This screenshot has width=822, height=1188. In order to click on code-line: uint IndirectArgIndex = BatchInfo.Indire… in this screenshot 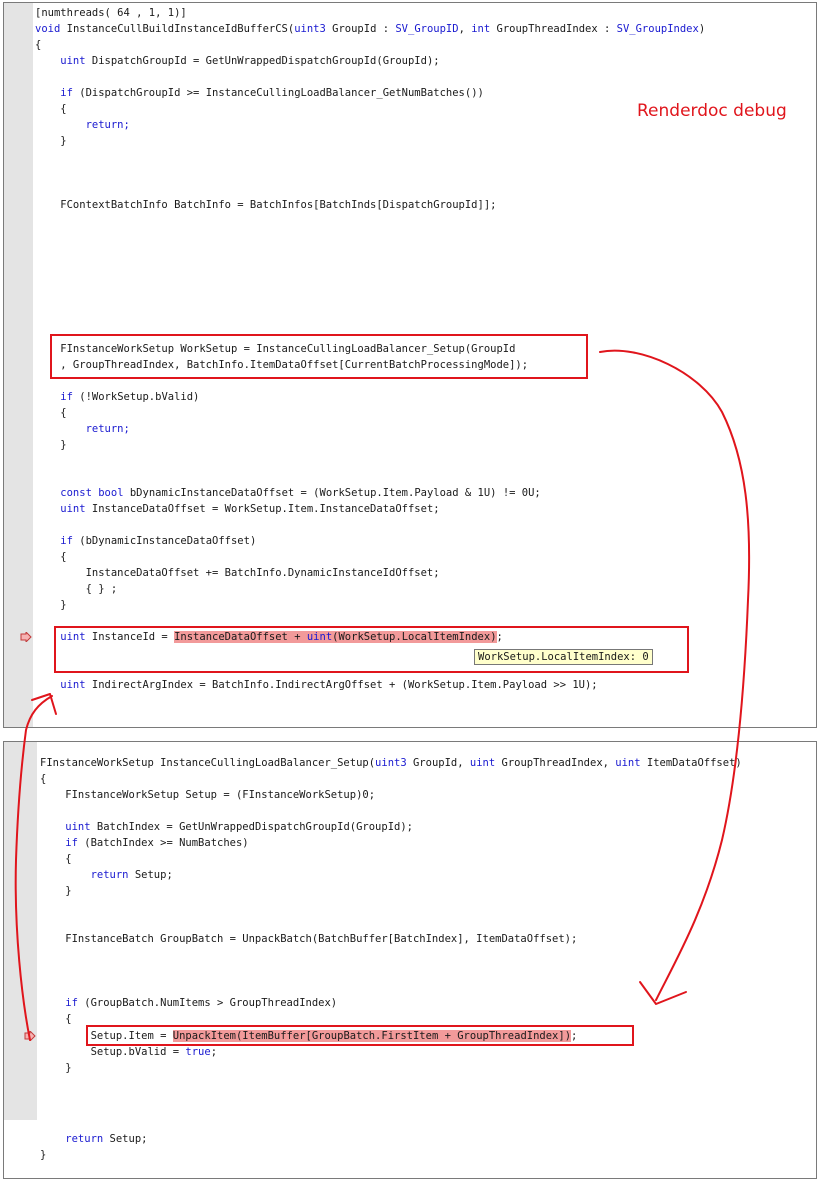, I will do `click(316, 685)`.